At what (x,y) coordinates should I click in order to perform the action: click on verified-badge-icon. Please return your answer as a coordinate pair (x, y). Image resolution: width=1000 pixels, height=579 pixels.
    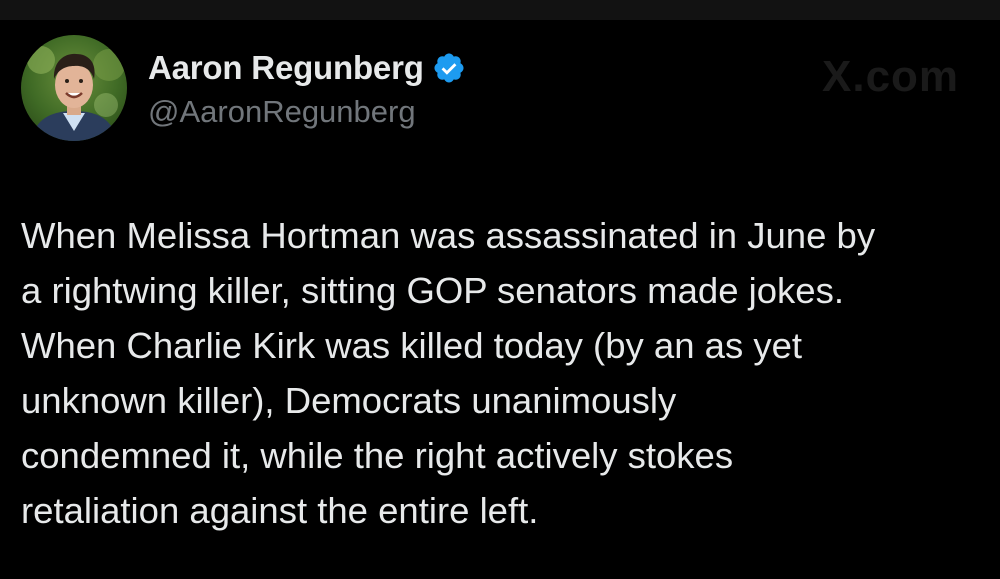
    Looking at the image, I should click on (449, 68).